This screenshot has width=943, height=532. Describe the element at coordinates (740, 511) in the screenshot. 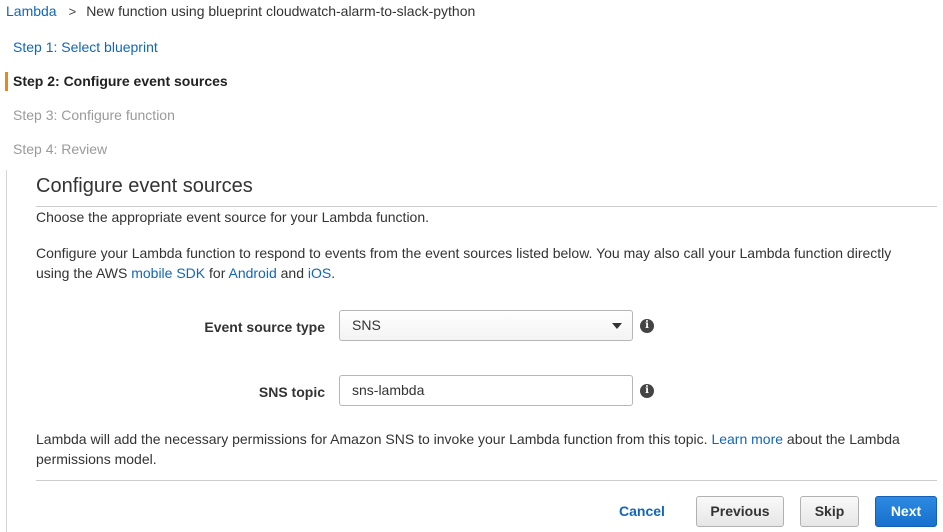

I see `previous-button: Previous` at that location.